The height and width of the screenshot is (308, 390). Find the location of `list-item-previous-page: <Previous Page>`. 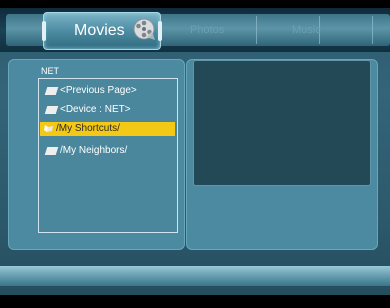

list-item-previous-page: <Previous Page> is located at coordinates (109, 91).